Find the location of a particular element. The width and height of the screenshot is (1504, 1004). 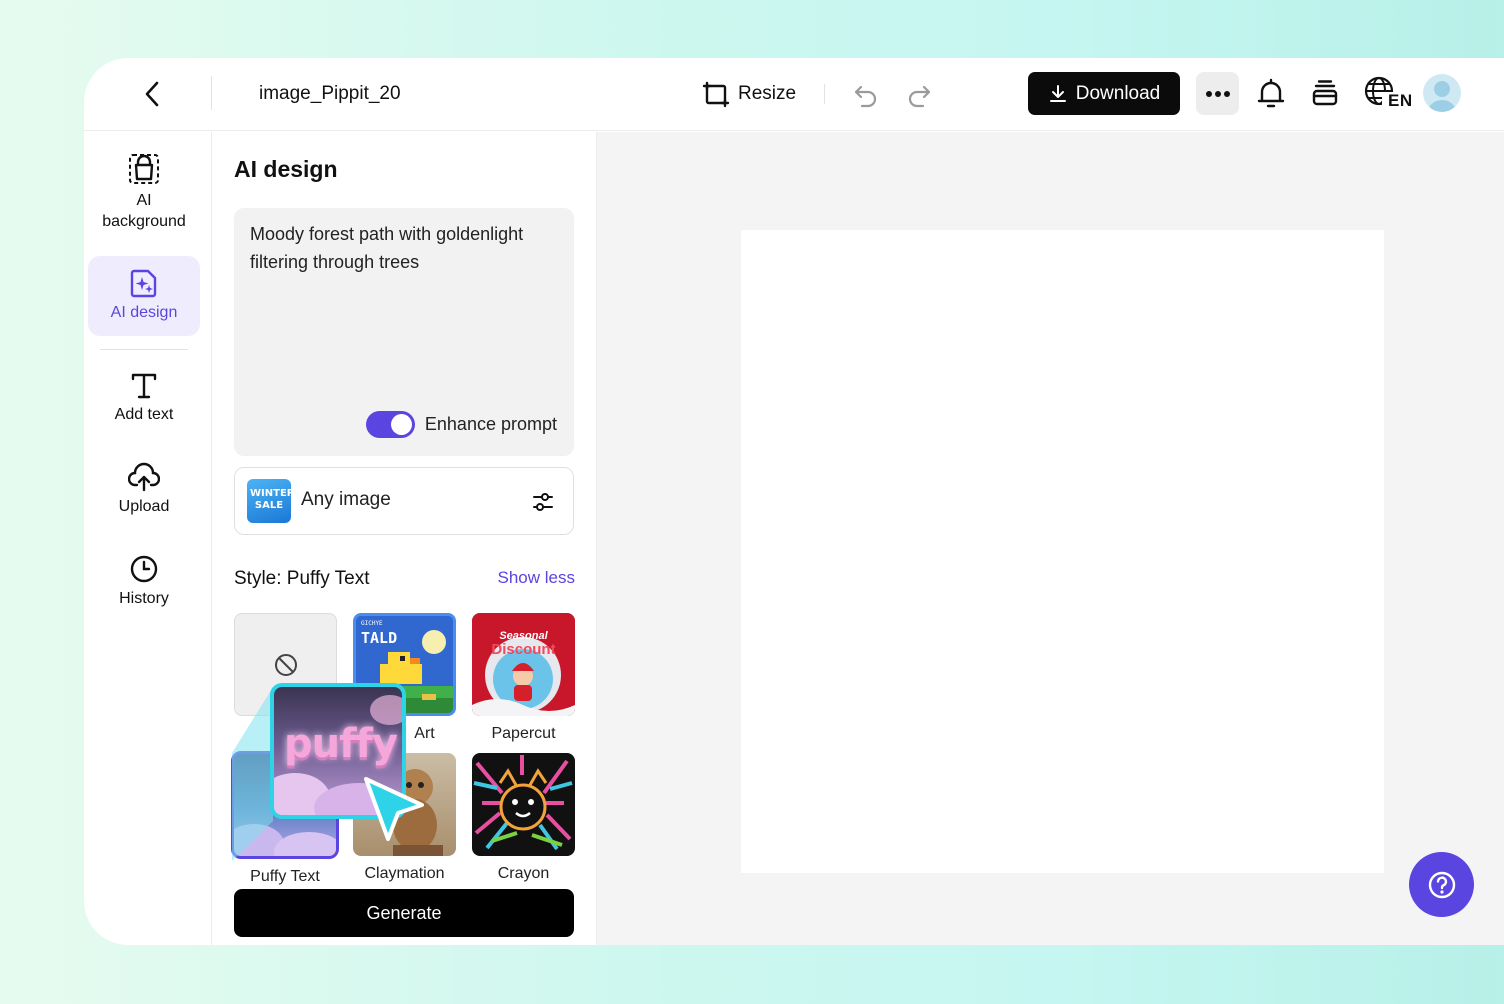

help-question-icon is located at coordinates (1441, 884).